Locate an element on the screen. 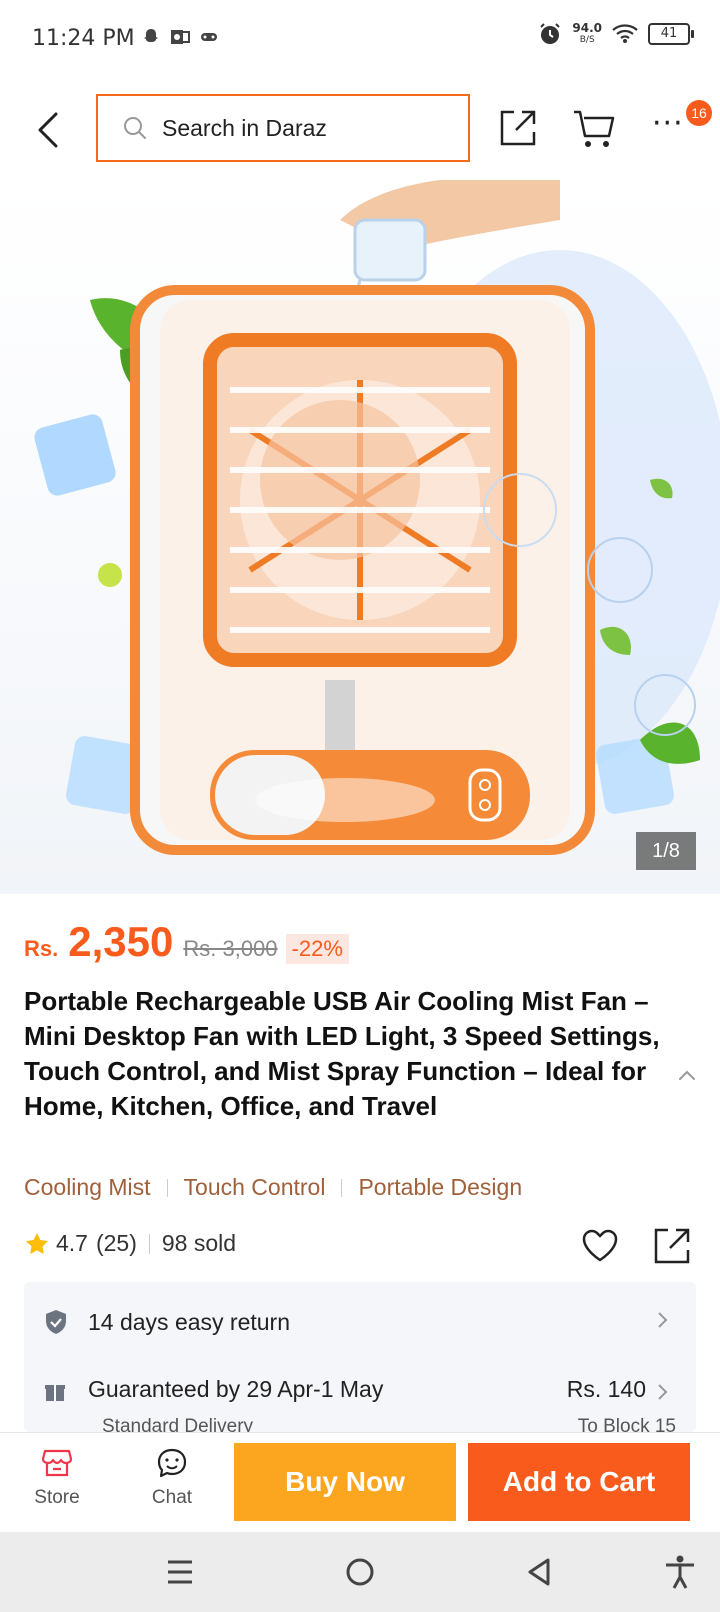  bottom-action-bar: Store Chat Buy Now Add to Cart is located at coordinates (360, 1482).